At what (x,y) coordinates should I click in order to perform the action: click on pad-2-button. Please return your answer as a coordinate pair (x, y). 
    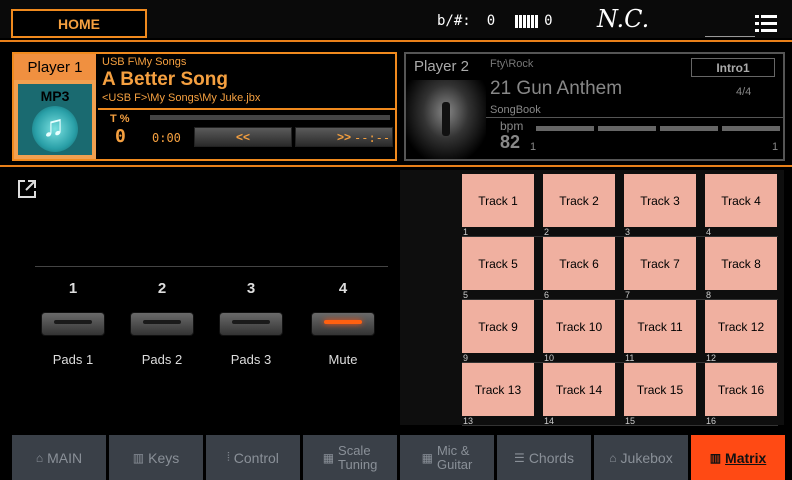
    Looking at the image, I should click on (162, 324).